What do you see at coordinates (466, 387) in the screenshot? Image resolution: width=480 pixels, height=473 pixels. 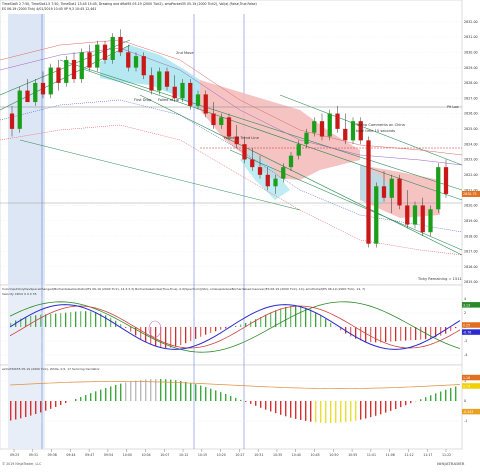 I see `trix-value-text: 0.74` at bounding box center [466, 387].